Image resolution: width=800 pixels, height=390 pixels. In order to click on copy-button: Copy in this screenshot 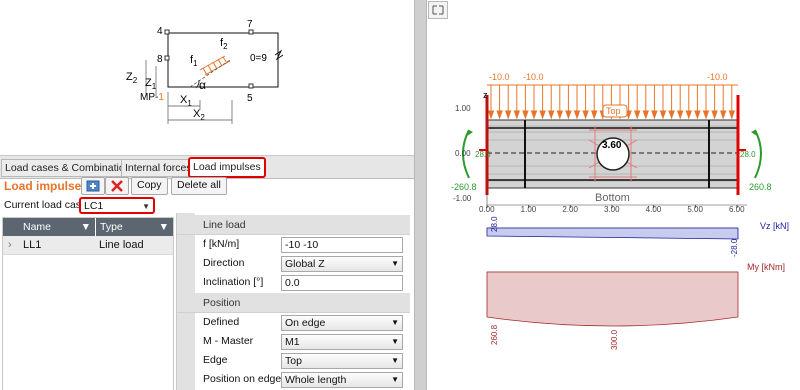, I will do `click(149, 186)`.